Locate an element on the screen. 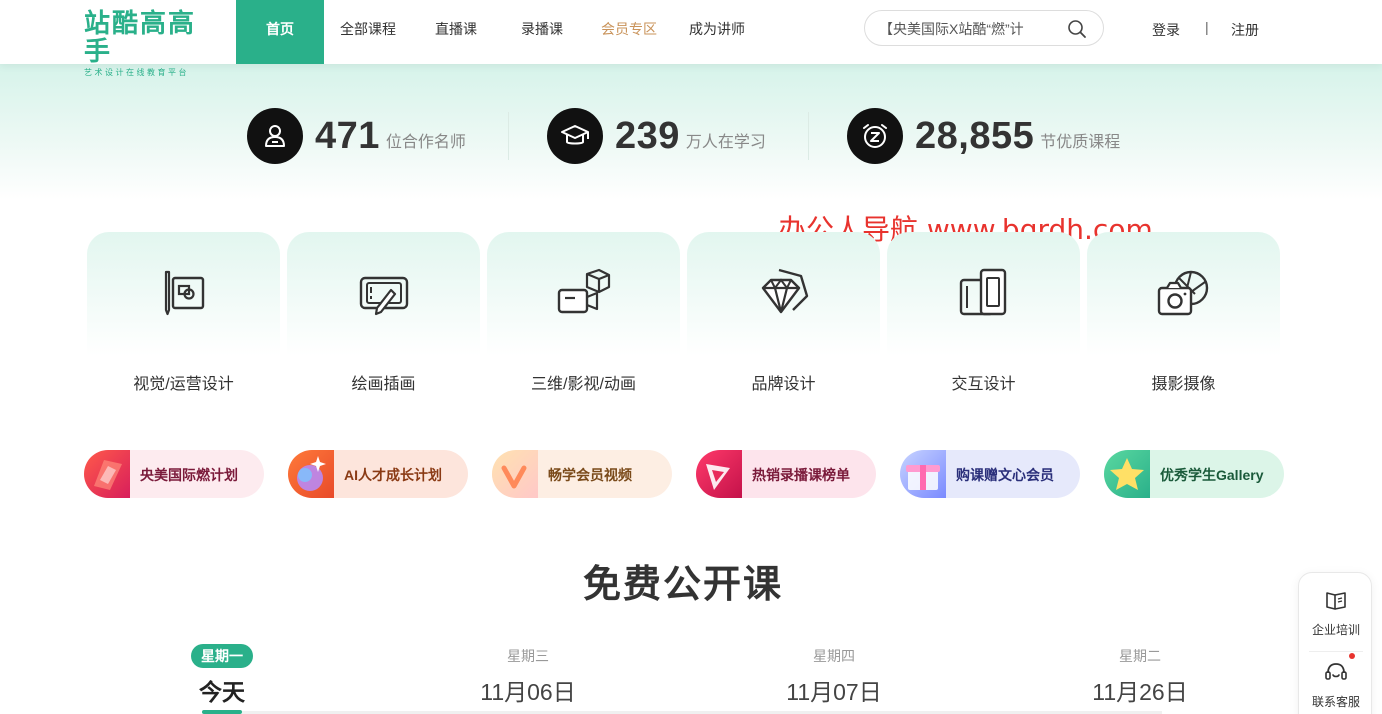  stat-courses-number: 28,855 is located at coordinates (975, 135).